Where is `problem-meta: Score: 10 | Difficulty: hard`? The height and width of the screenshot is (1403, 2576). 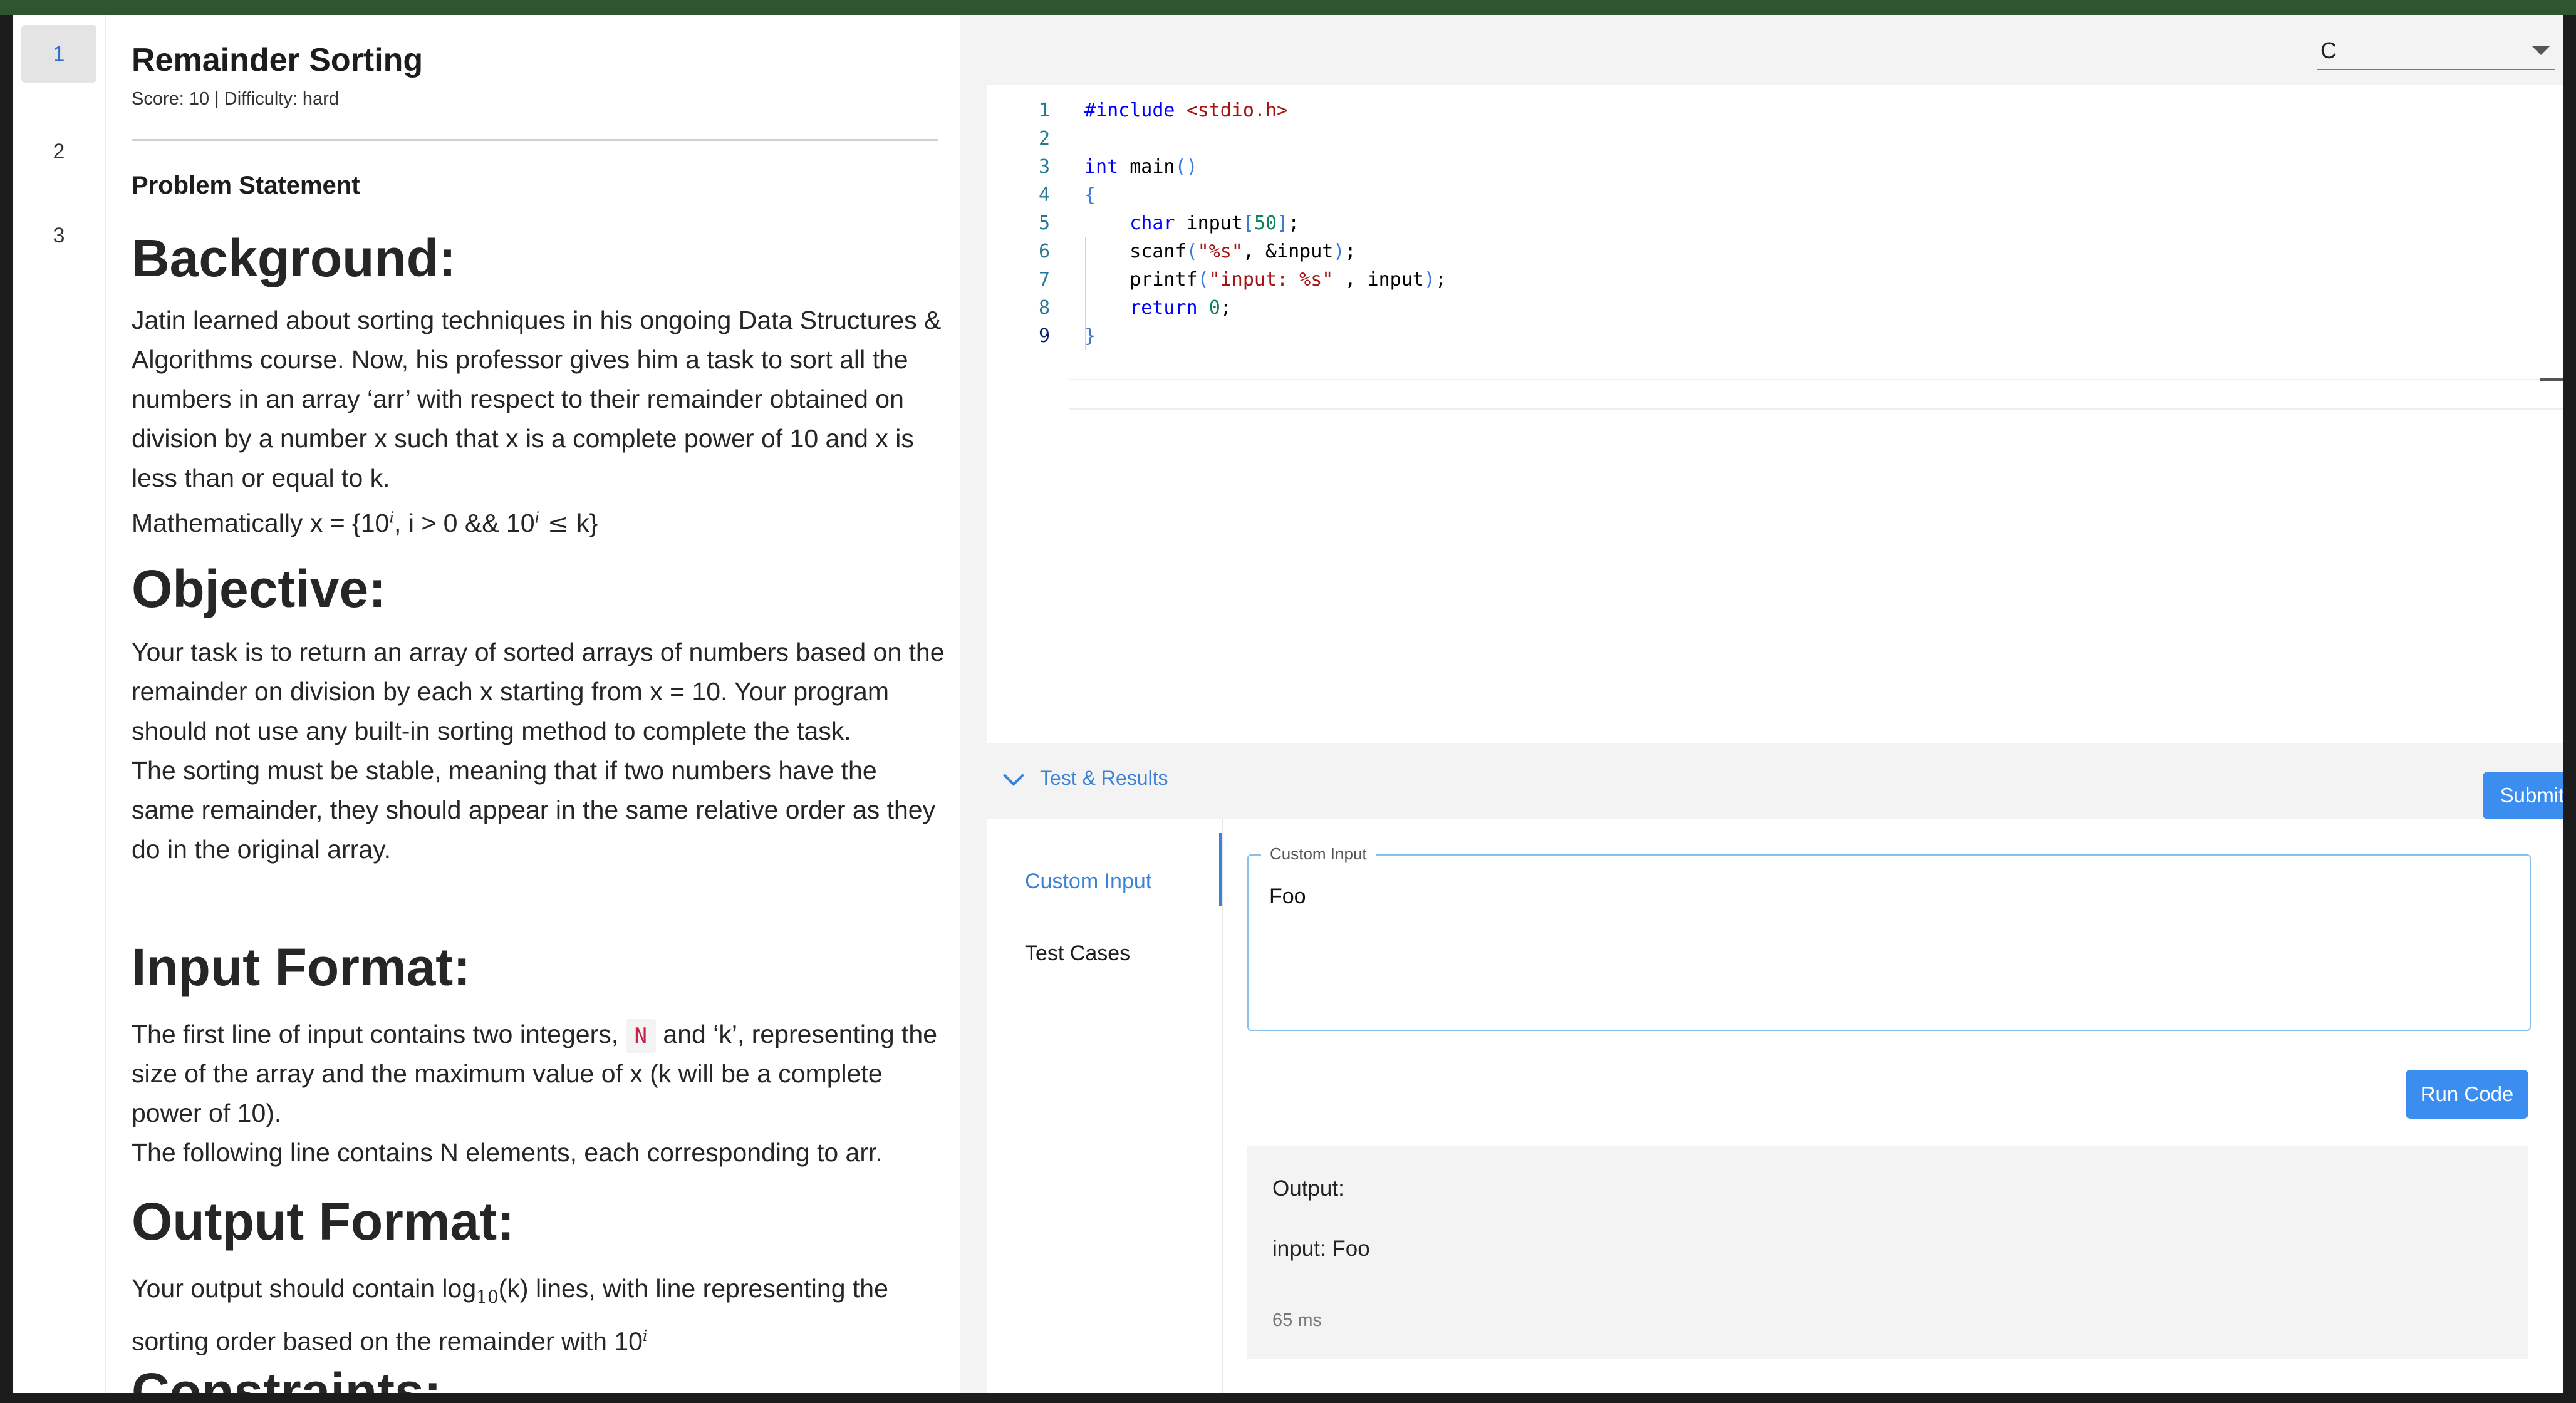
problem-meta: Score: 10 | Difficulty: hard is located at coordinates (235, 99).